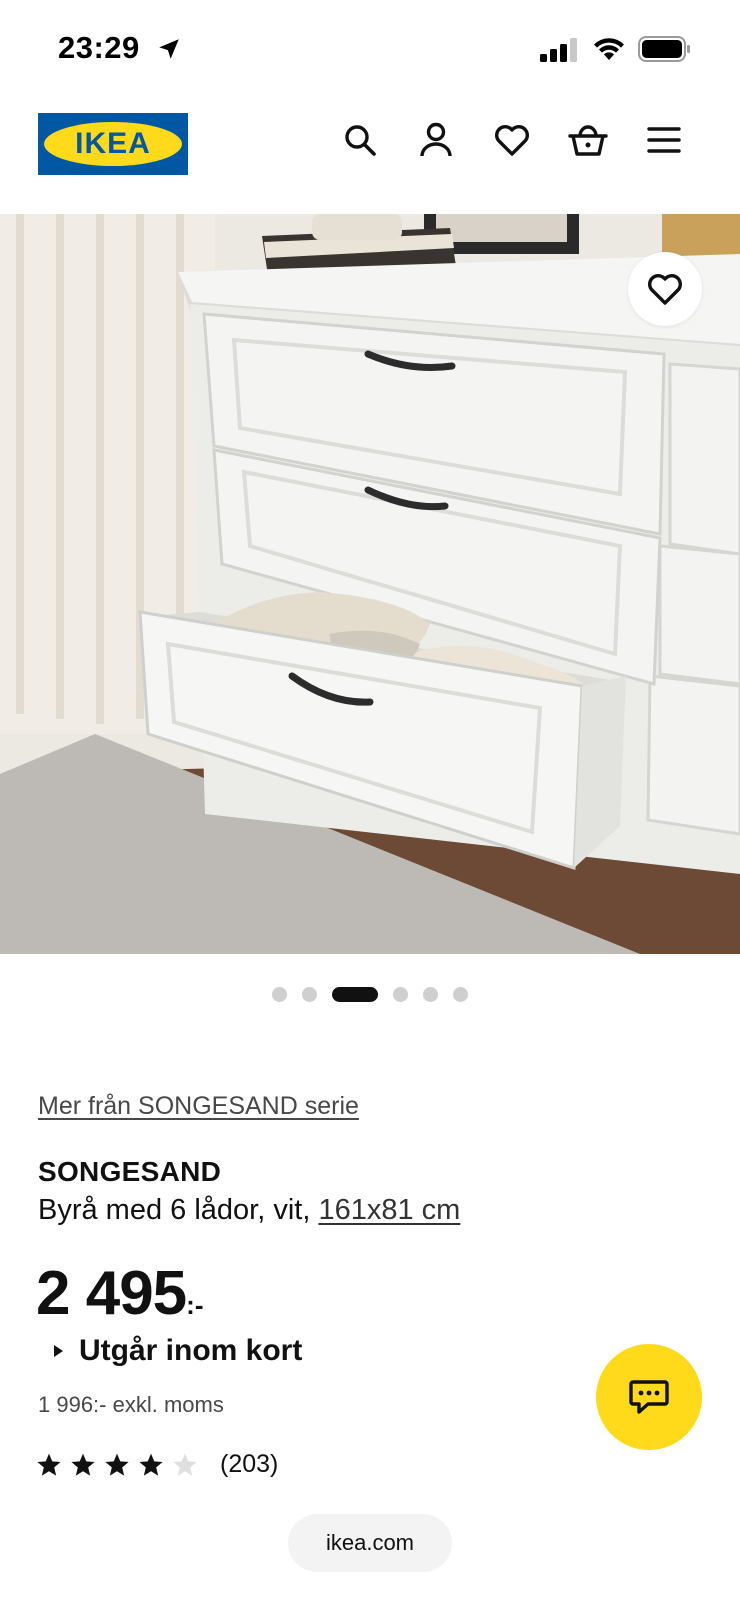 Image resolution: width=740 pixels, height=1600 pixels. I want to click on basket-icon, so click(588, 140).